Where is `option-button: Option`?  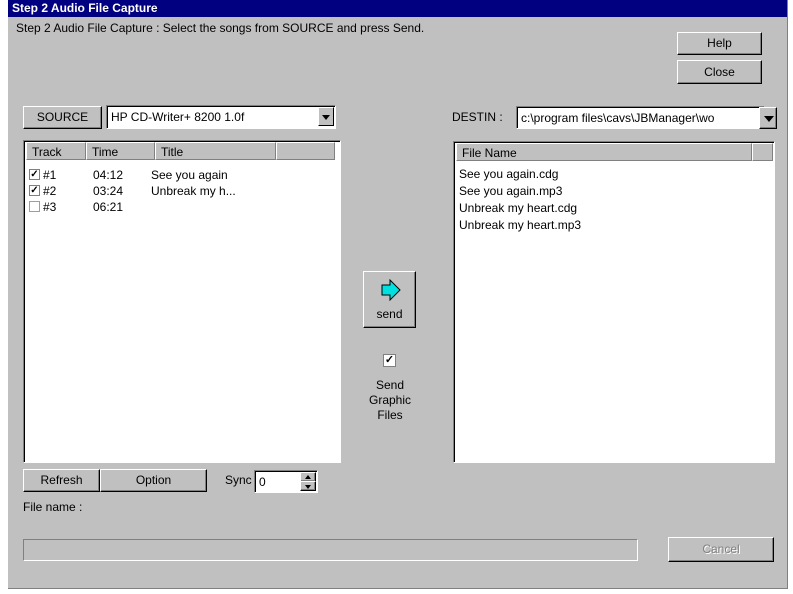
option-button: Option is located at coordinates (153, 480).